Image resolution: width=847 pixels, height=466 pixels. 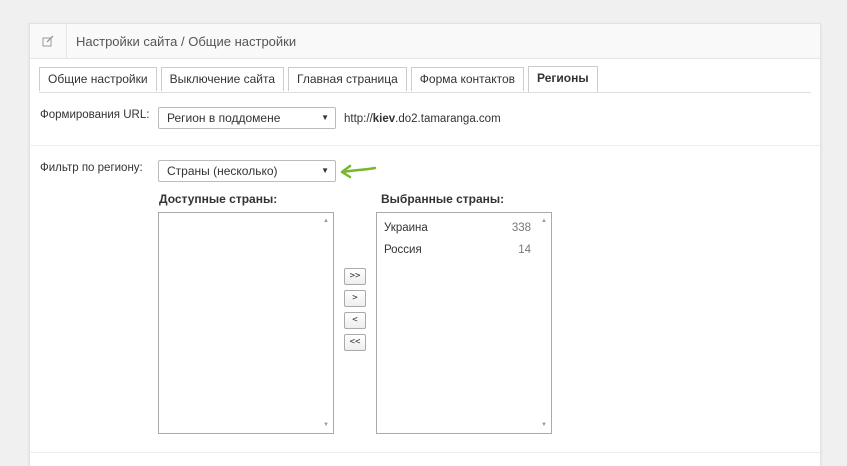 I want to click on tab-regions: Регионы, so click(x=563, y=79).